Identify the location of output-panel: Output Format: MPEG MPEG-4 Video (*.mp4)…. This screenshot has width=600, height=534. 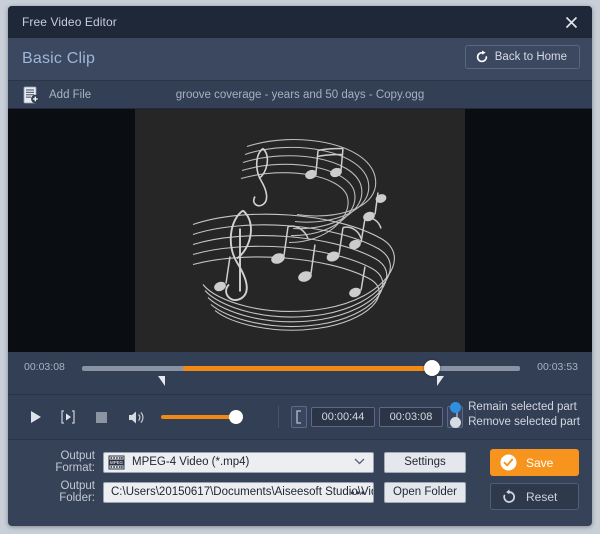
(300, 476).